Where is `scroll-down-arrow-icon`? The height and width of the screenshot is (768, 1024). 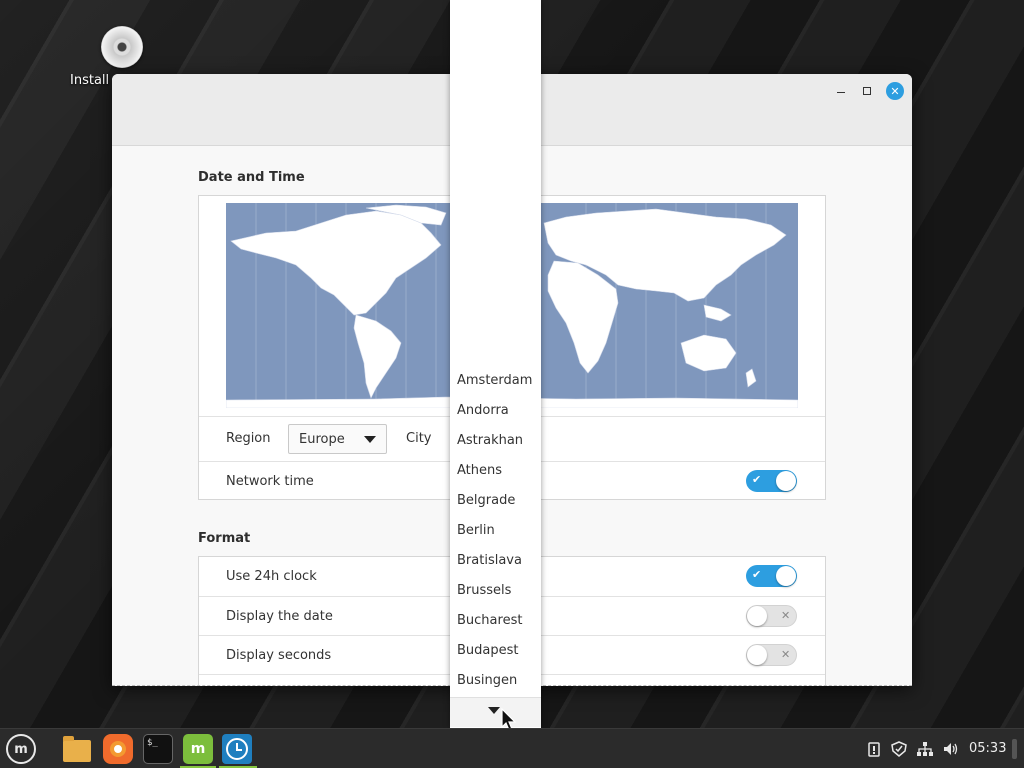 scroll-down-arrow-icon is located at coordinates (494, 710).